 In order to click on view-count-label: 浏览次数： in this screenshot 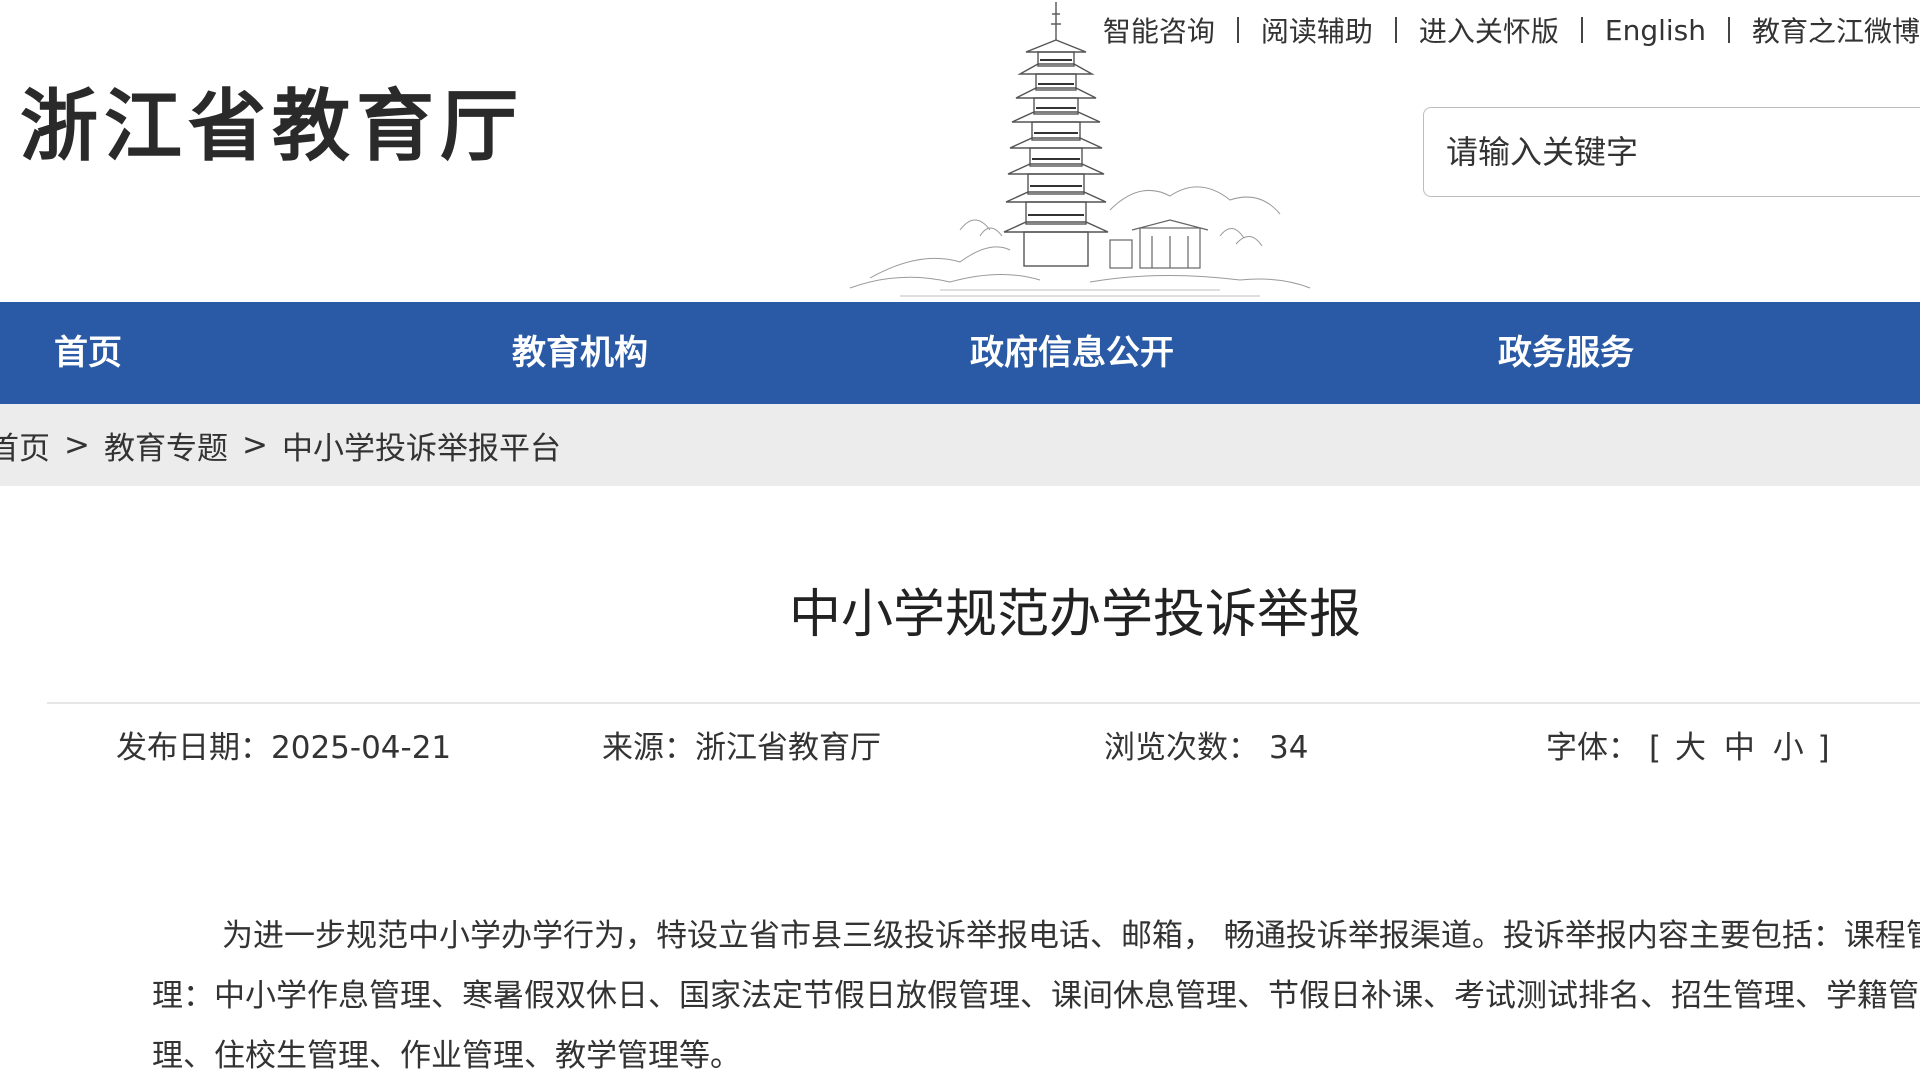, I will do `click(1181, 748)`.